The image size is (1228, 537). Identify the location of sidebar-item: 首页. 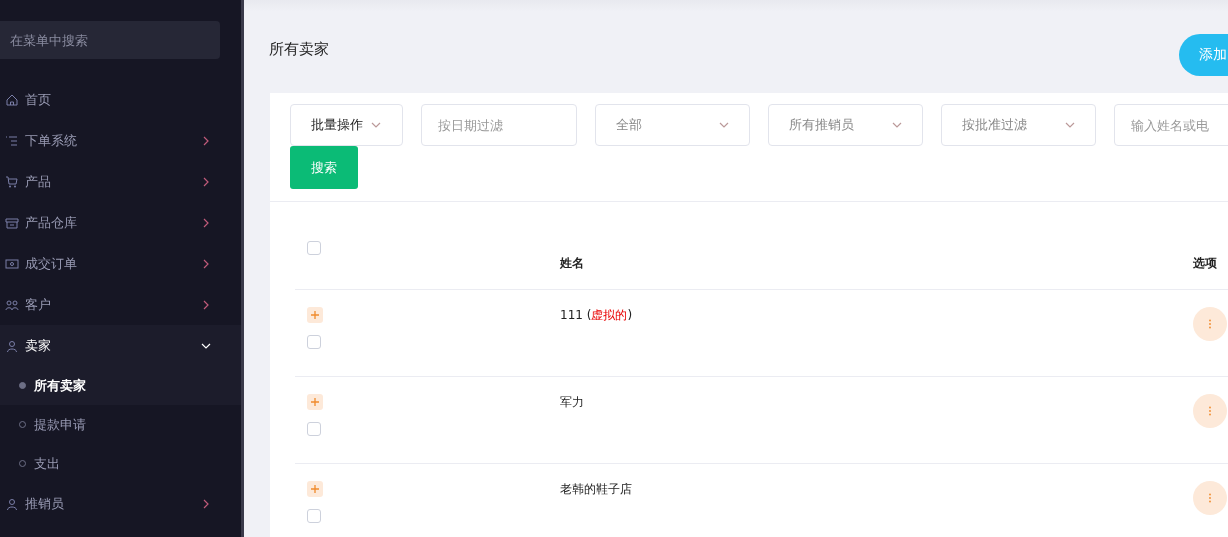
(120, 99).